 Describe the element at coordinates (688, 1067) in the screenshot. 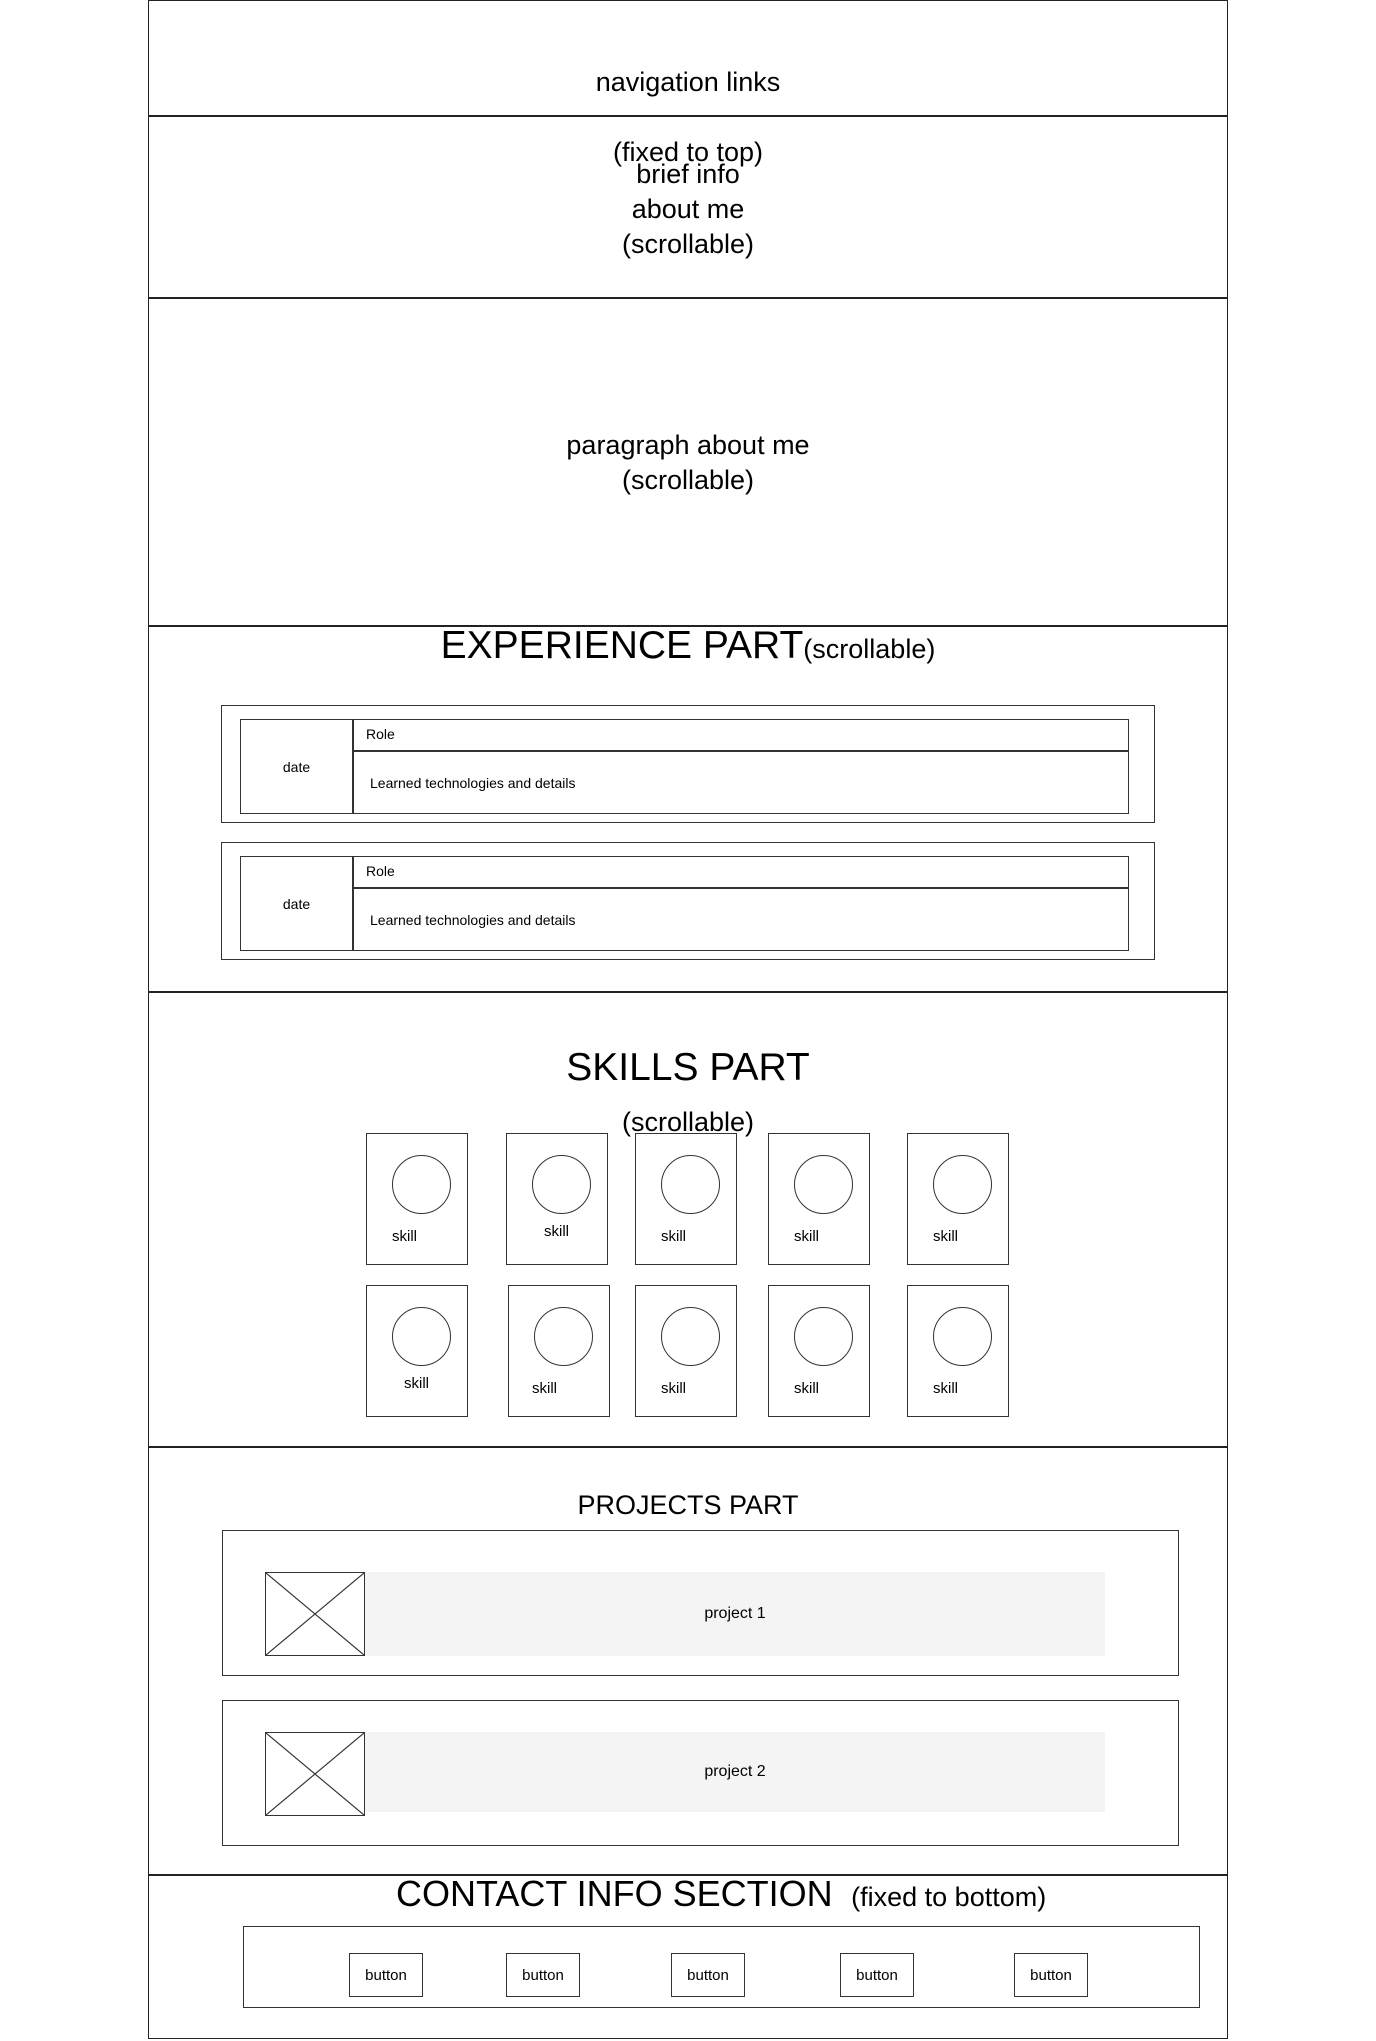

I see `skills-title: SKILLS PART` at that location.